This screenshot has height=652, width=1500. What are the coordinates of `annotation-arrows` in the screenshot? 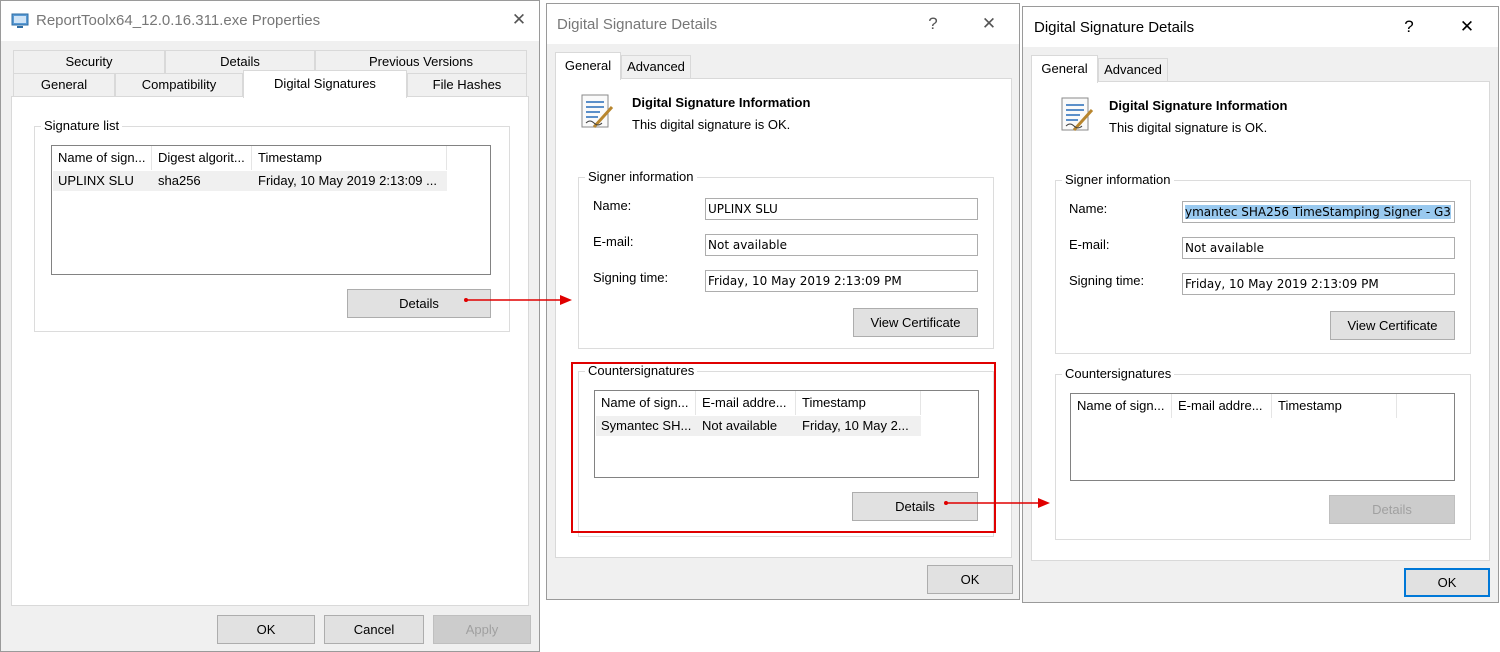 It's located at (757, 401).